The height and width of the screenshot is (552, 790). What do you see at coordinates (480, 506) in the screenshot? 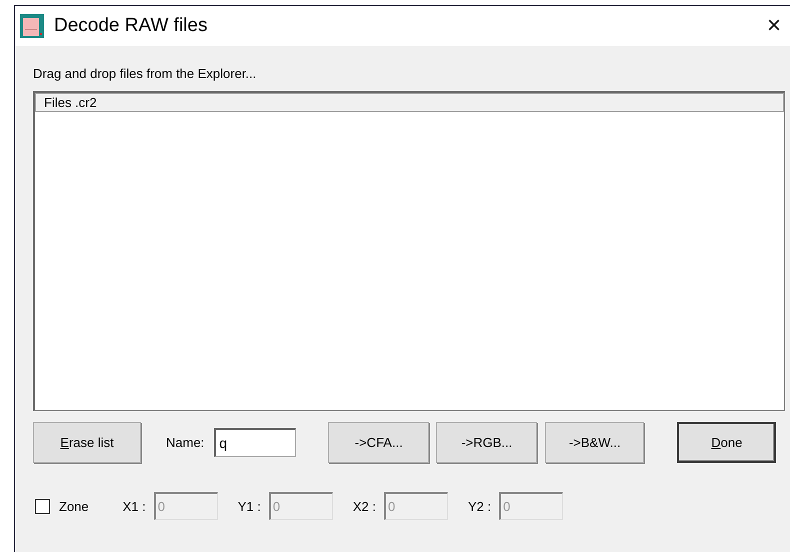
I see `coordinate-label: Y2 :` at bounding box center [480, 506].